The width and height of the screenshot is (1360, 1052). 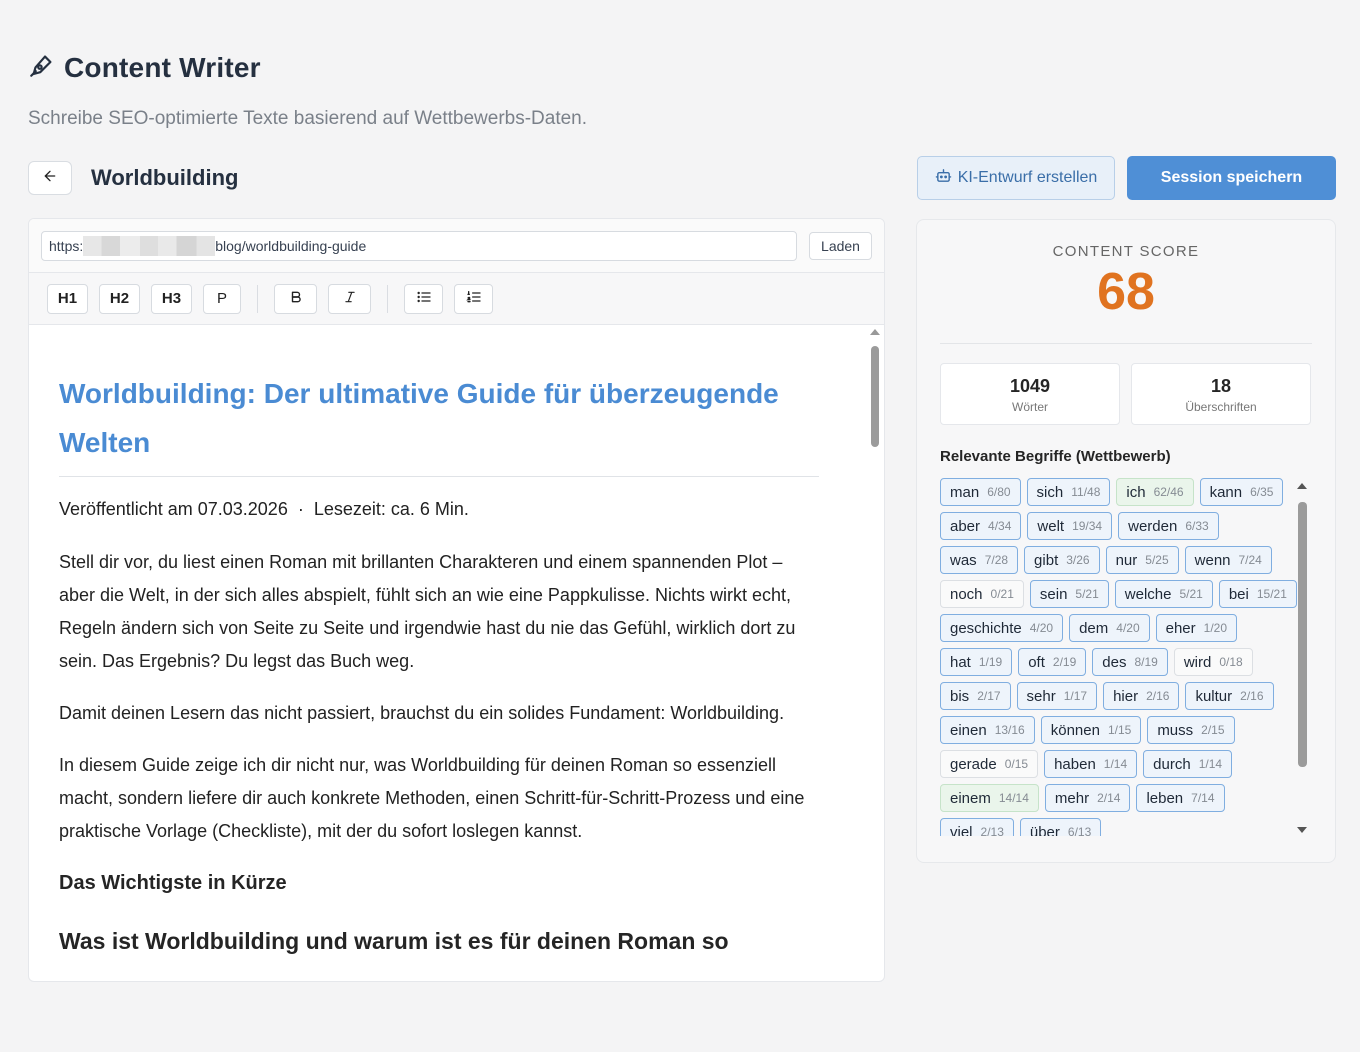 What do you see at coordinates (171, 298) in the screenshot?
I see `heading-3-button: H3` at bounding box center [171, 298].